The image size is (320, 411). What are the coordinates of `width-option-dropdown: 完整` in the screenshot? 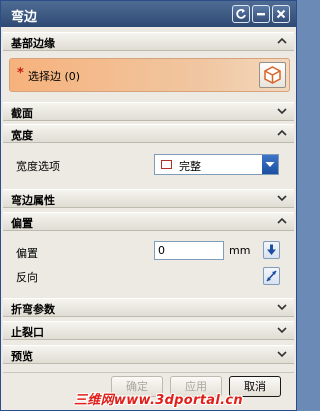 It's located at (216, 164).